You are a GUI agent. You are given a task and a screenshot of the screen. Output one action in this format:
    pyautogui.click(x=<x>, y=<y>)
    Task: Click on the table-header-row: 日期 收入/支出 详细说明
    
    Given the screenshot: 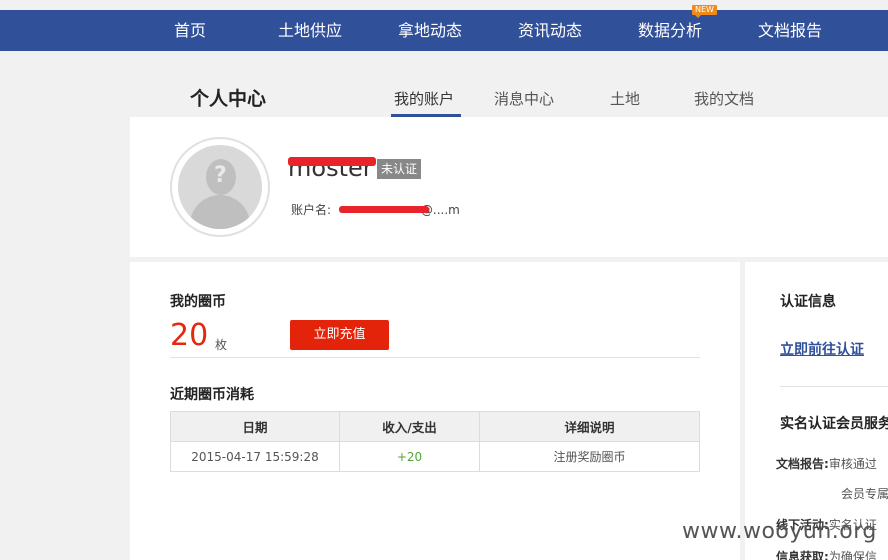 What is the action you would take?
    pyautogui.click(x=435, y=426)
    